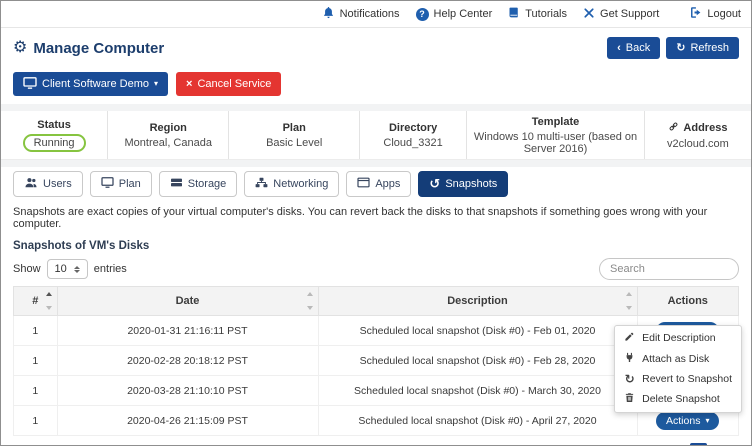 The width and height of the screenshot is (752, 446). What do you see at coordinates (27, 269) in the screenshot?
I see `show-label: Show` at bounding box center [27, 269].